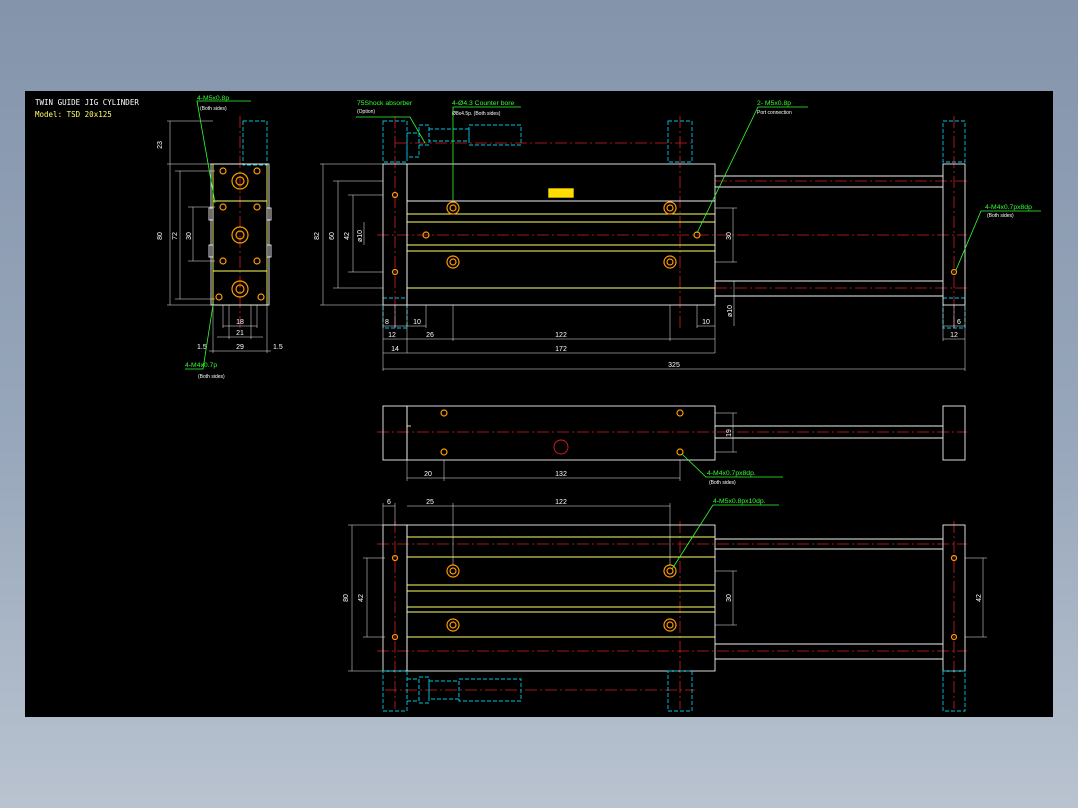 This screenshot has height=808, width=1078. Describe the element at coordinates (954, 433) in the screenshot. I see `bottom-right-end-plate` at that location.